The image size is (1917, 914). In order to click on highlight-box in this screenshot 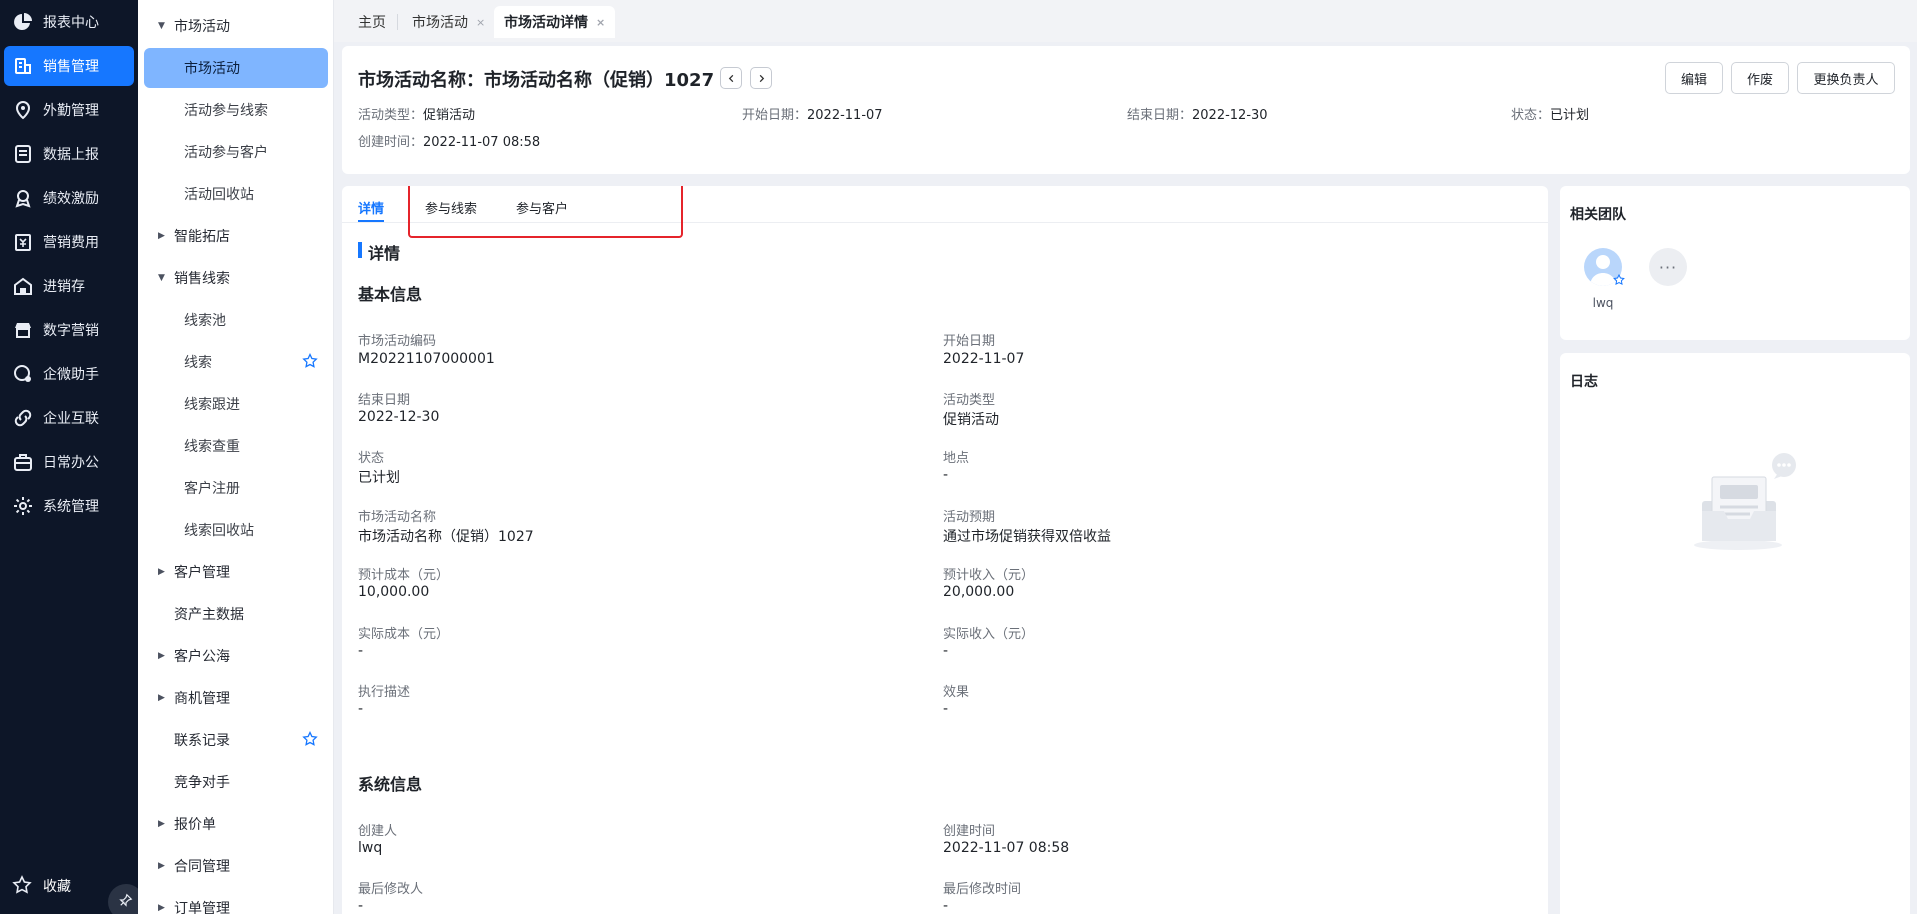, I will do `click(545, 212)`.